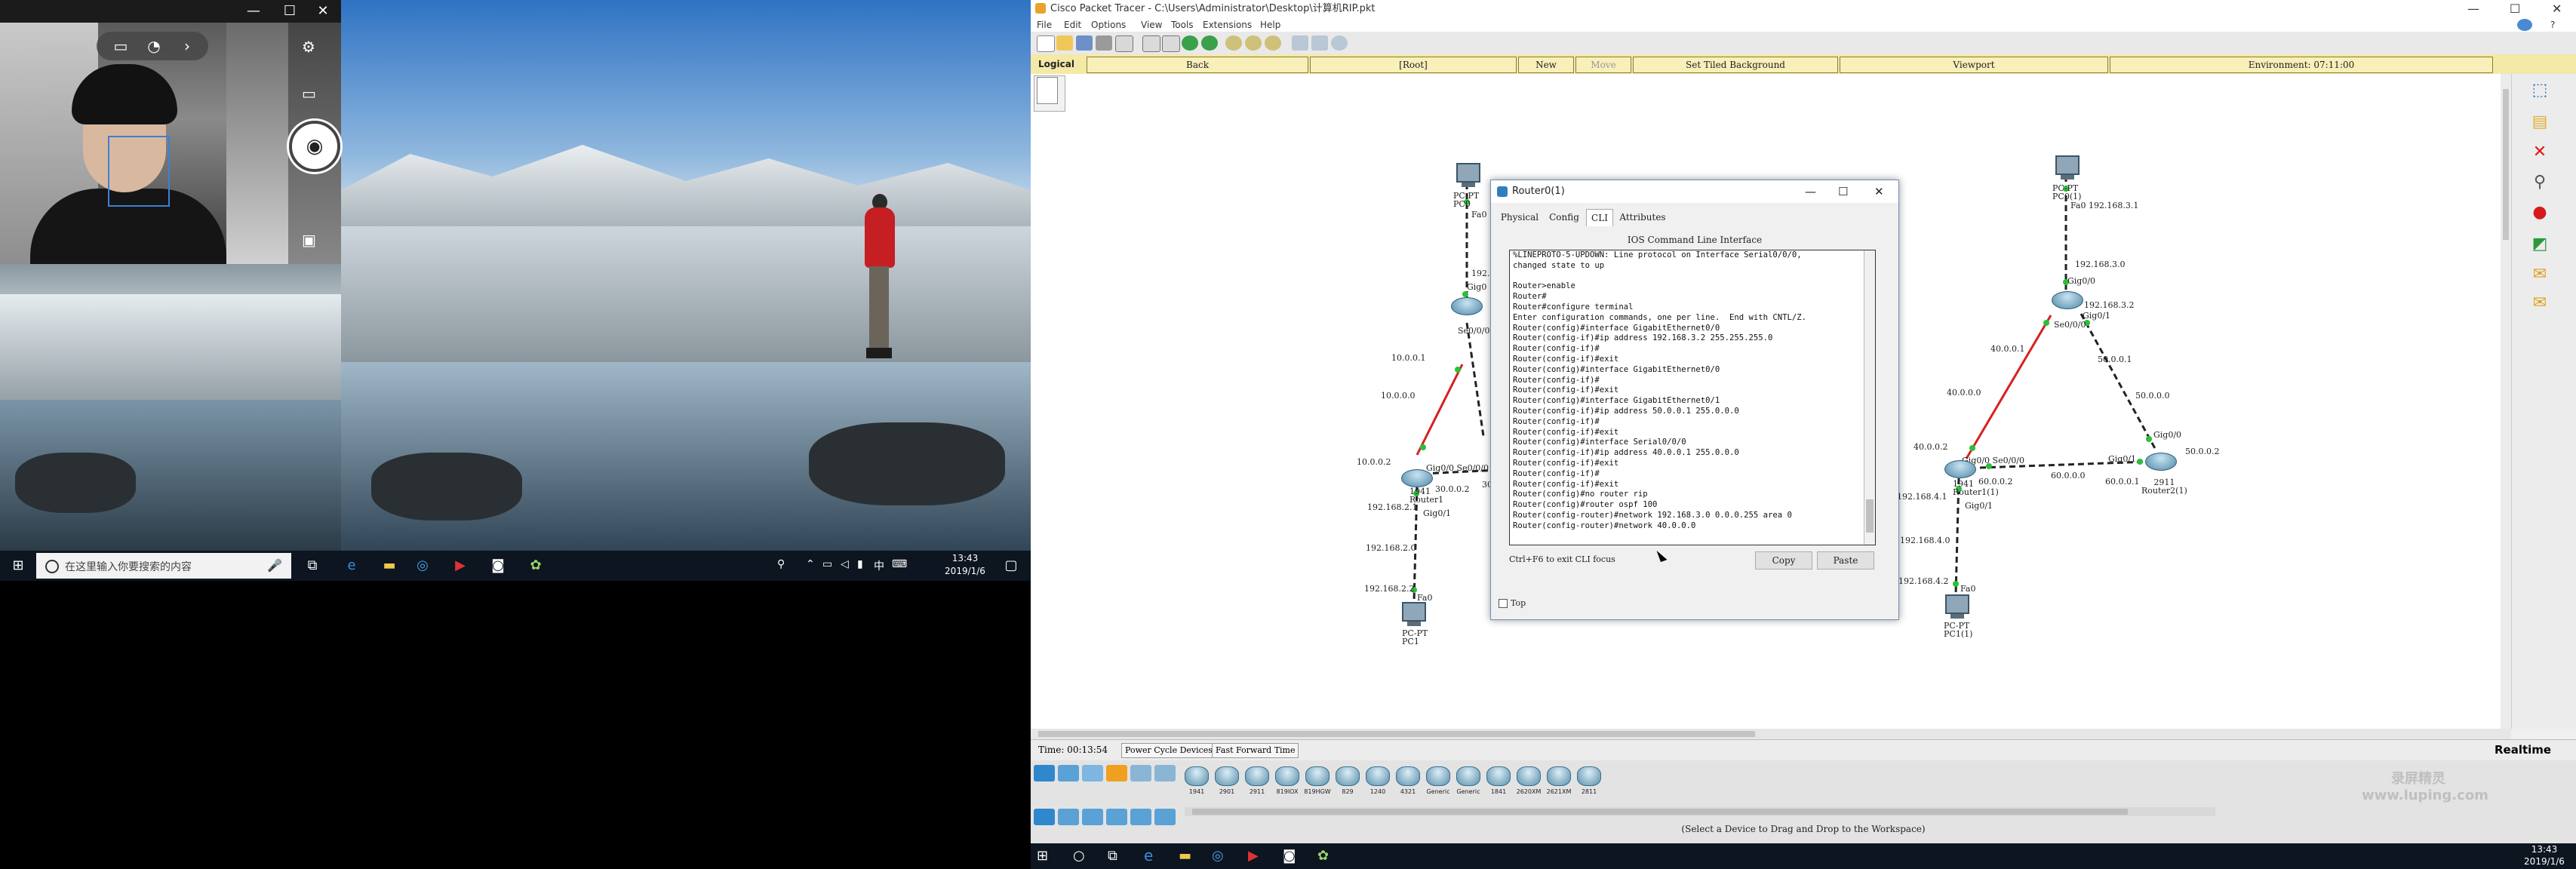 Image resolution: width=2576 pixels, height=869 pixels. Describe the element at coordinates (2539, 212) in the screenshot. I see `draw-shape-icon: ●` at that location.